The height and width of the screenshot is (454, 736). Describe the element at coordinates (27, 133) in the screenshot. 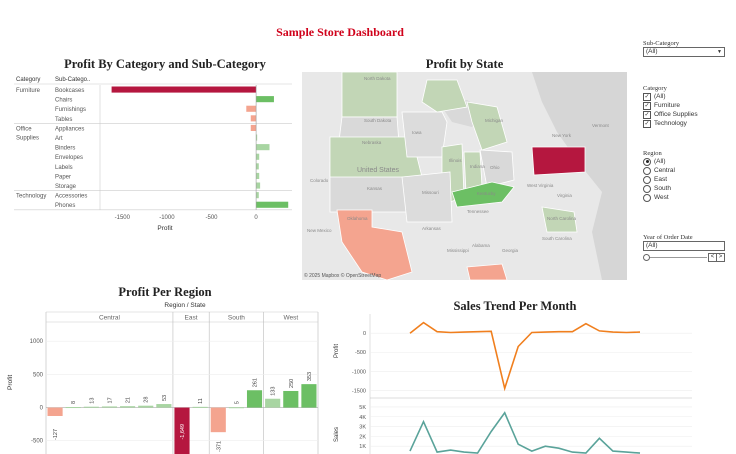

I see `category-label: Office Supplies` at that location.